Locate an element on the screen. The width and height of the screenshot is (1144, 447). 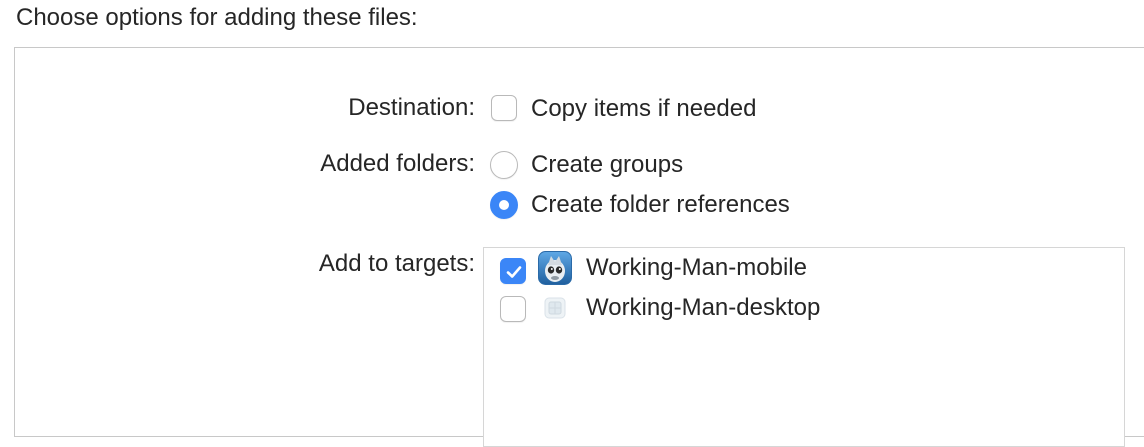
create-groups-label: Create groups is located at coordinates (607, 165).